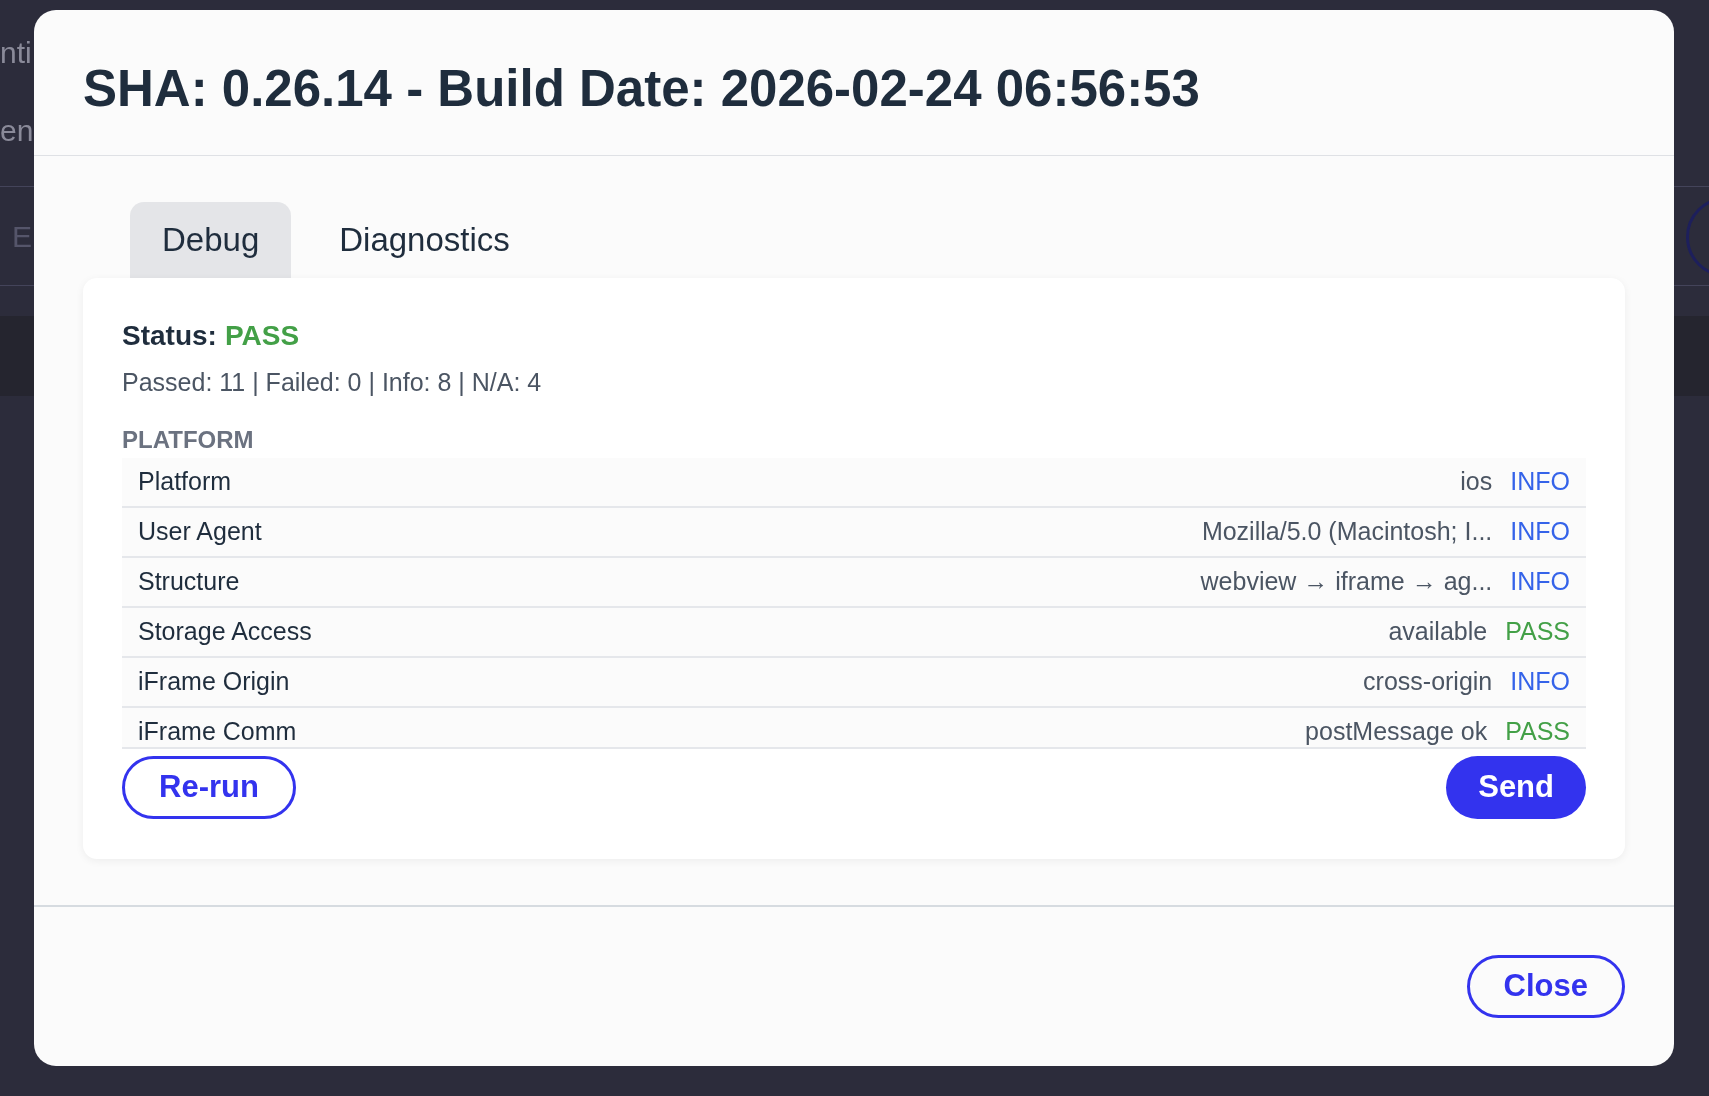  Describe the element at coordinates (225, 632) in the screenshot. I see `check-name: Storage Access` at that location.